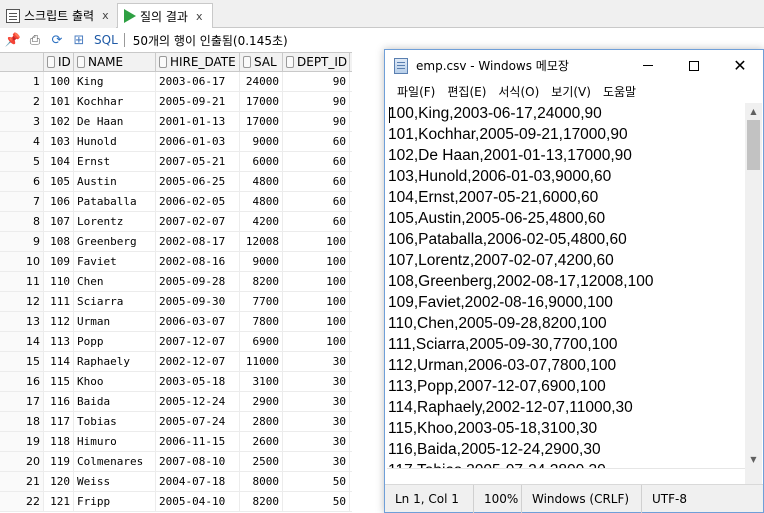 Image resolution: width=764 pixels, height=513 pixels. I want to click on cell-sal: 6000, so click(261, 161).